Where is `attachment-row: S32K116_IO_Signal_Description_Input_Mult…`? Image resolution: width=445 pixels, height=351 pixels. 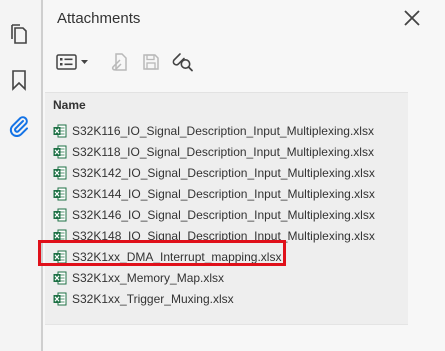 attachment-row: S32K116_IO_Signal_Description_Input_Mult… is located at coordinates (226, 130).